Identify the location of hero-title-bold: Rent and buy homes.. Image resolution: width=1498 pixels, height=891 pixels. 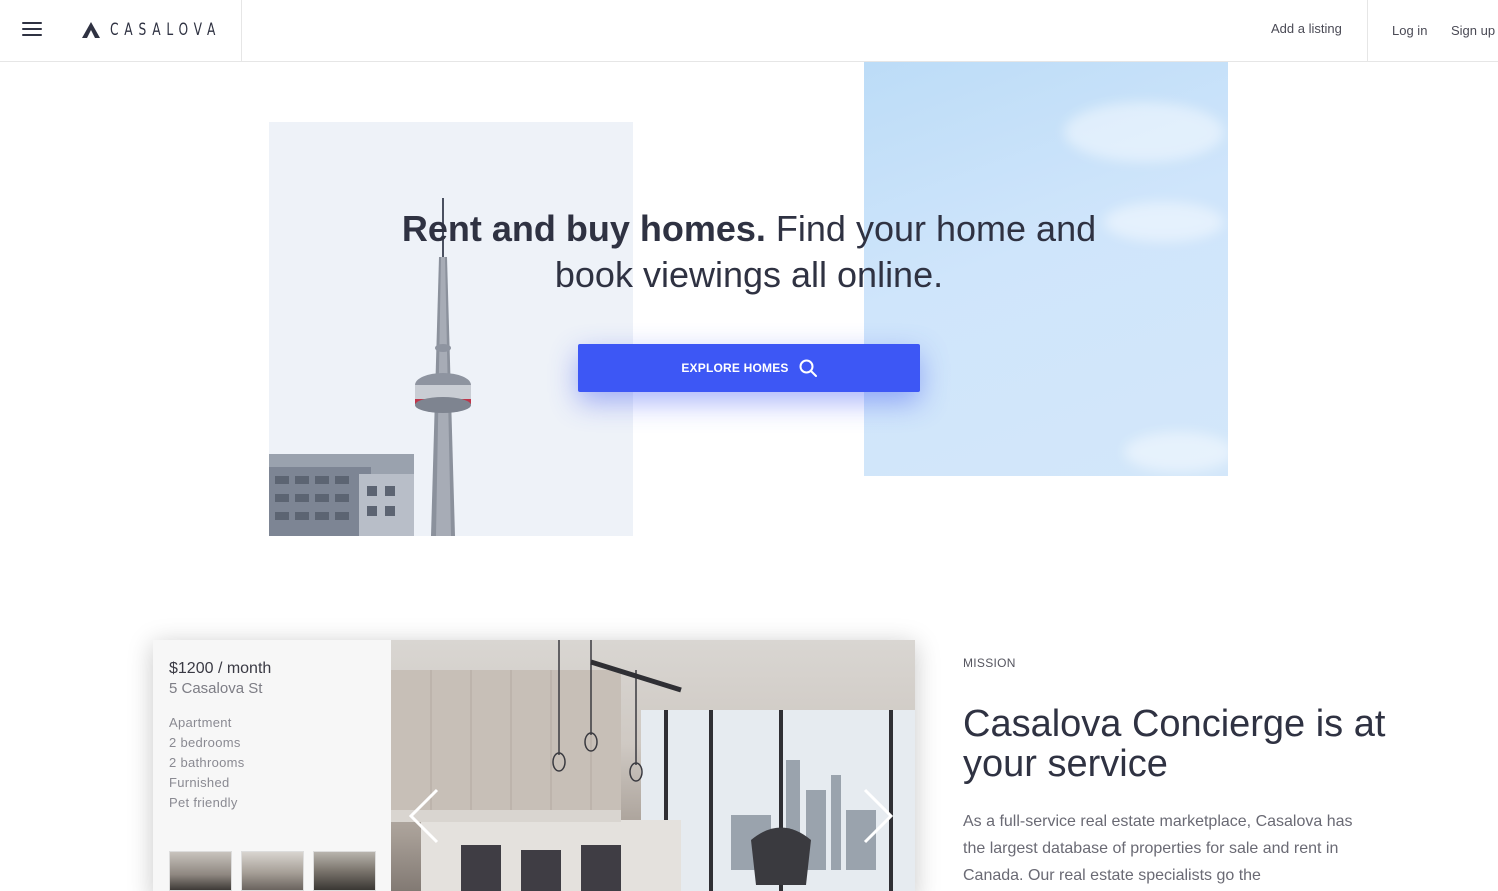
(583, 228).